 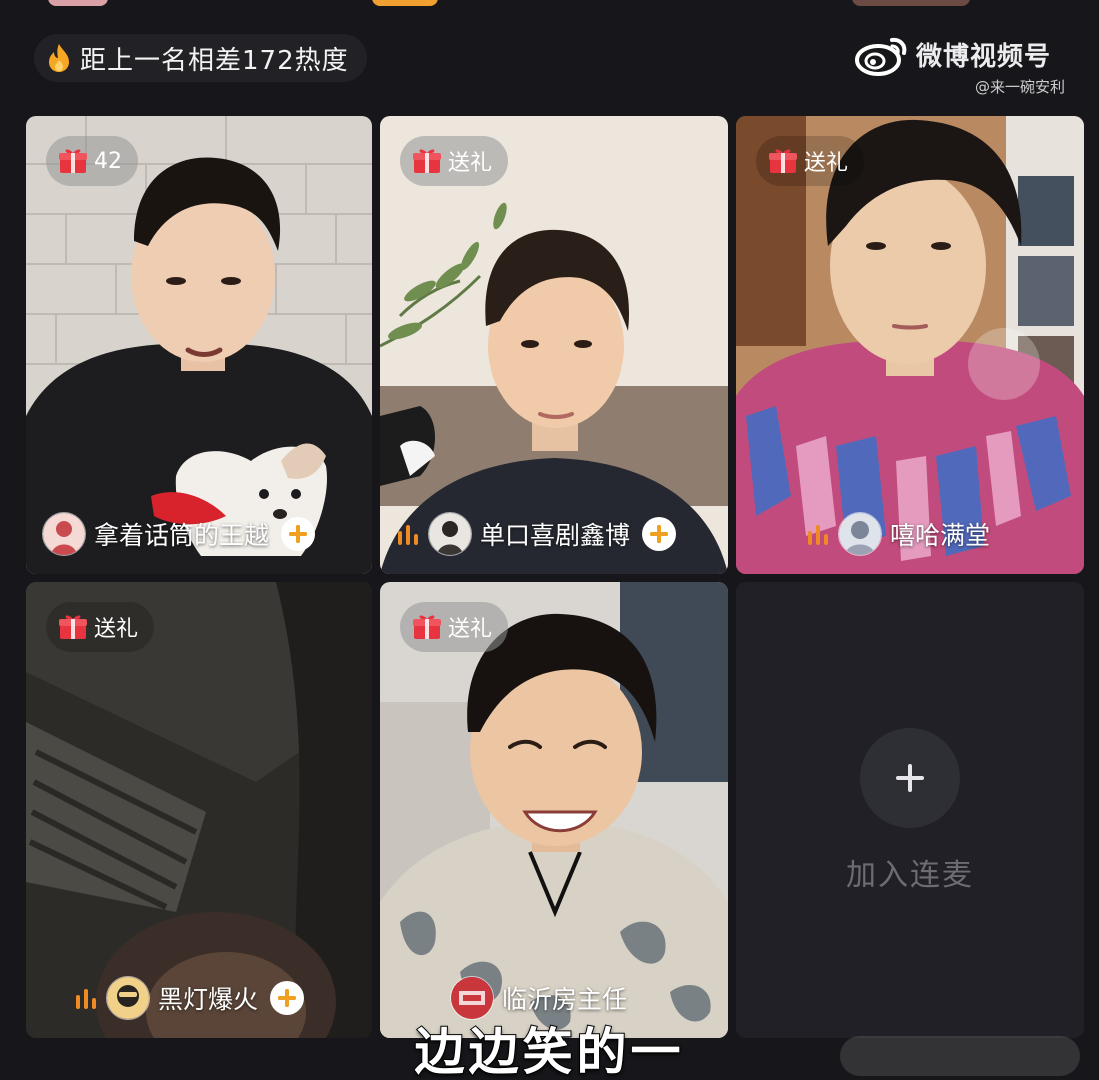 What do you see at coordinates (940, 534) in the screenshot?
I see `host-name: 嘻哈满堂` at bounding box center [940, 534].